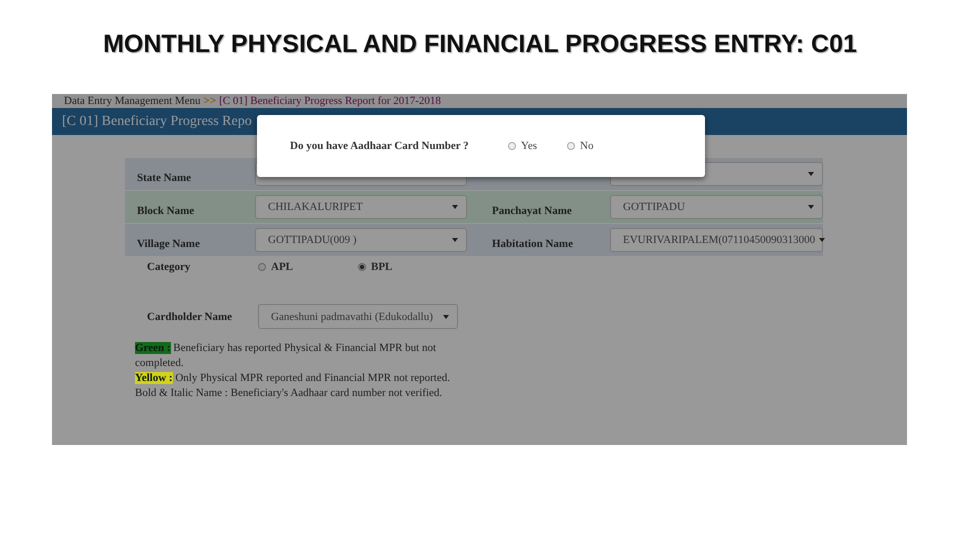 This screenshot has height=540, width=960. What do you see at coordinates (330, 101) in the screenshot?
I see `breadcrumb-current: [C 01] Beneficiary Progress Report for 2017-2018` at bounding box center [330, 101].